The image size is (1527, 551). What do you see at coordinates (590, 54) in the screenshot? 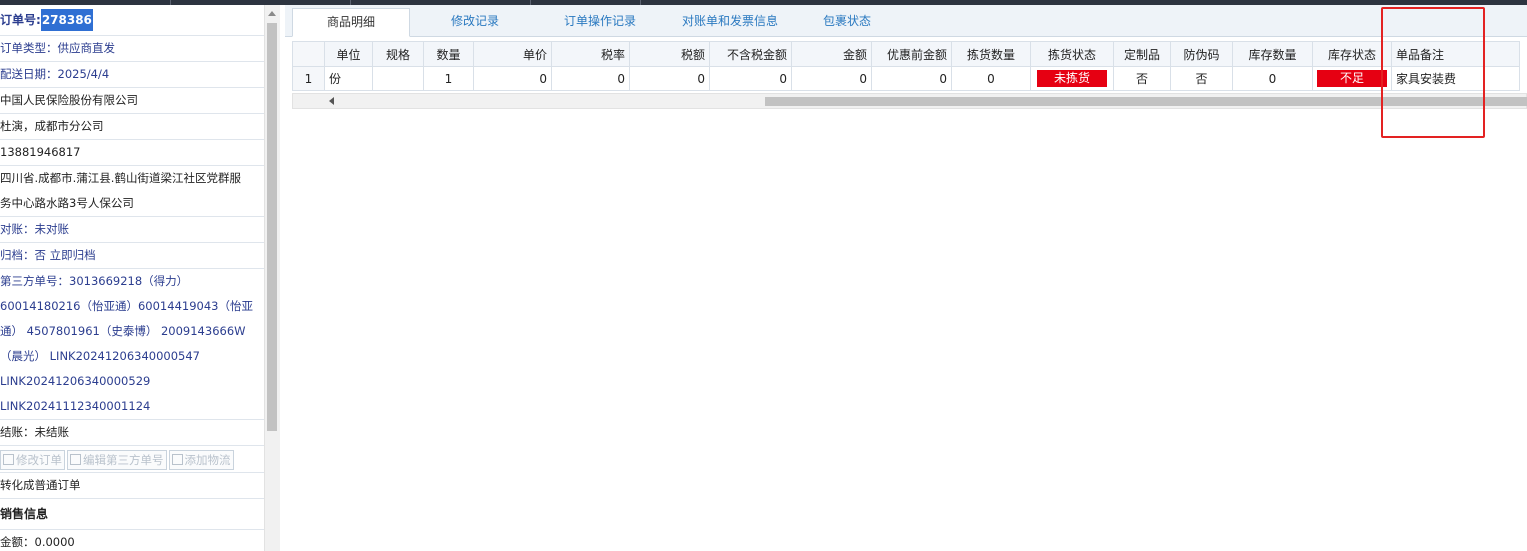
I see `col-tax-rate: 税率` at bounding box center [590, 54].